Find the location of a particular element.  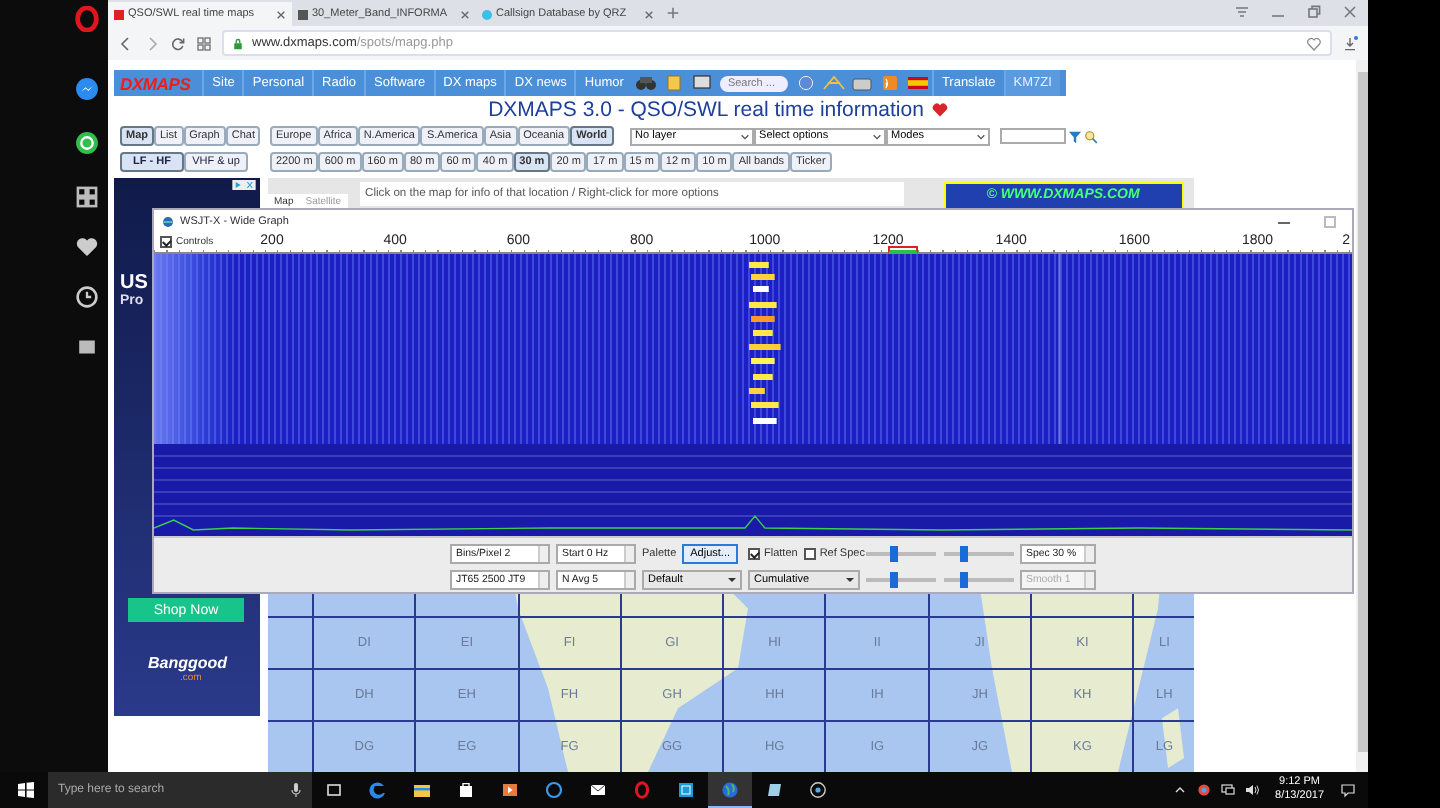

microphone-icon is located at coordinates (296, 790).